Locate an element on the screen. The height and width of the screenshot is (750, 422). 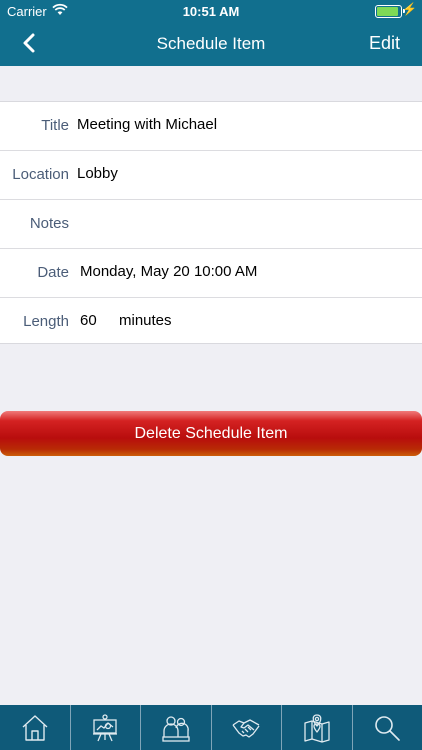
tab-handshake is located at coordinates (247, 727).